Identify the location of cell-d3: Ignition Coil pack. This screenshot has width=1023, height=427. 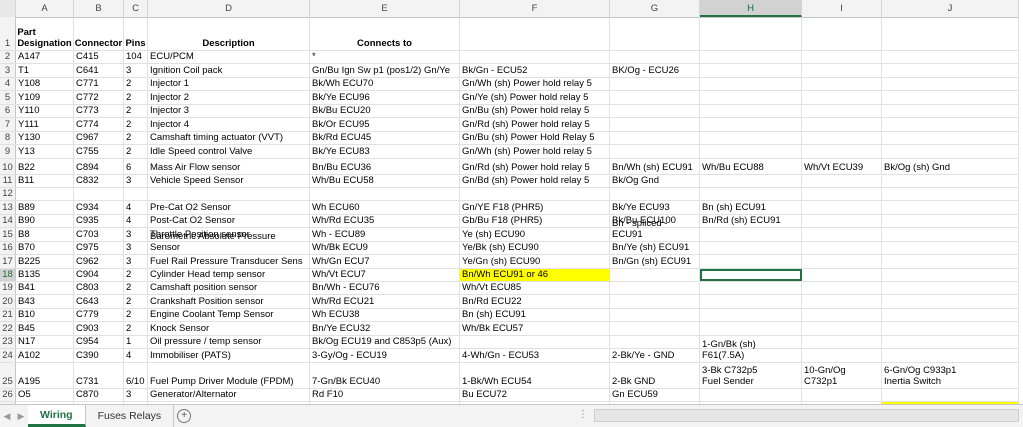
(229, 70).